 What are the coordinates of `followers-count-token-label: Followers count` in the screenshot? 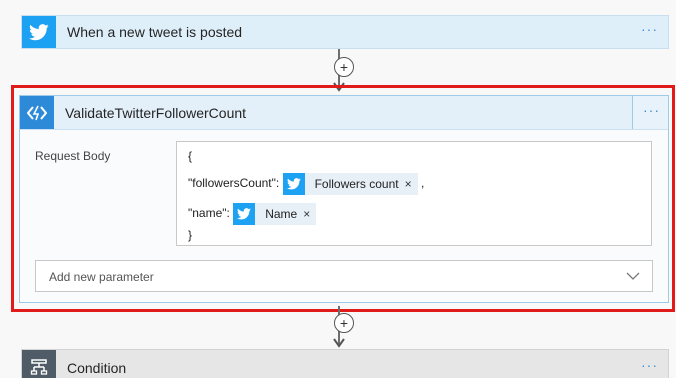 It's located at (356, 184).